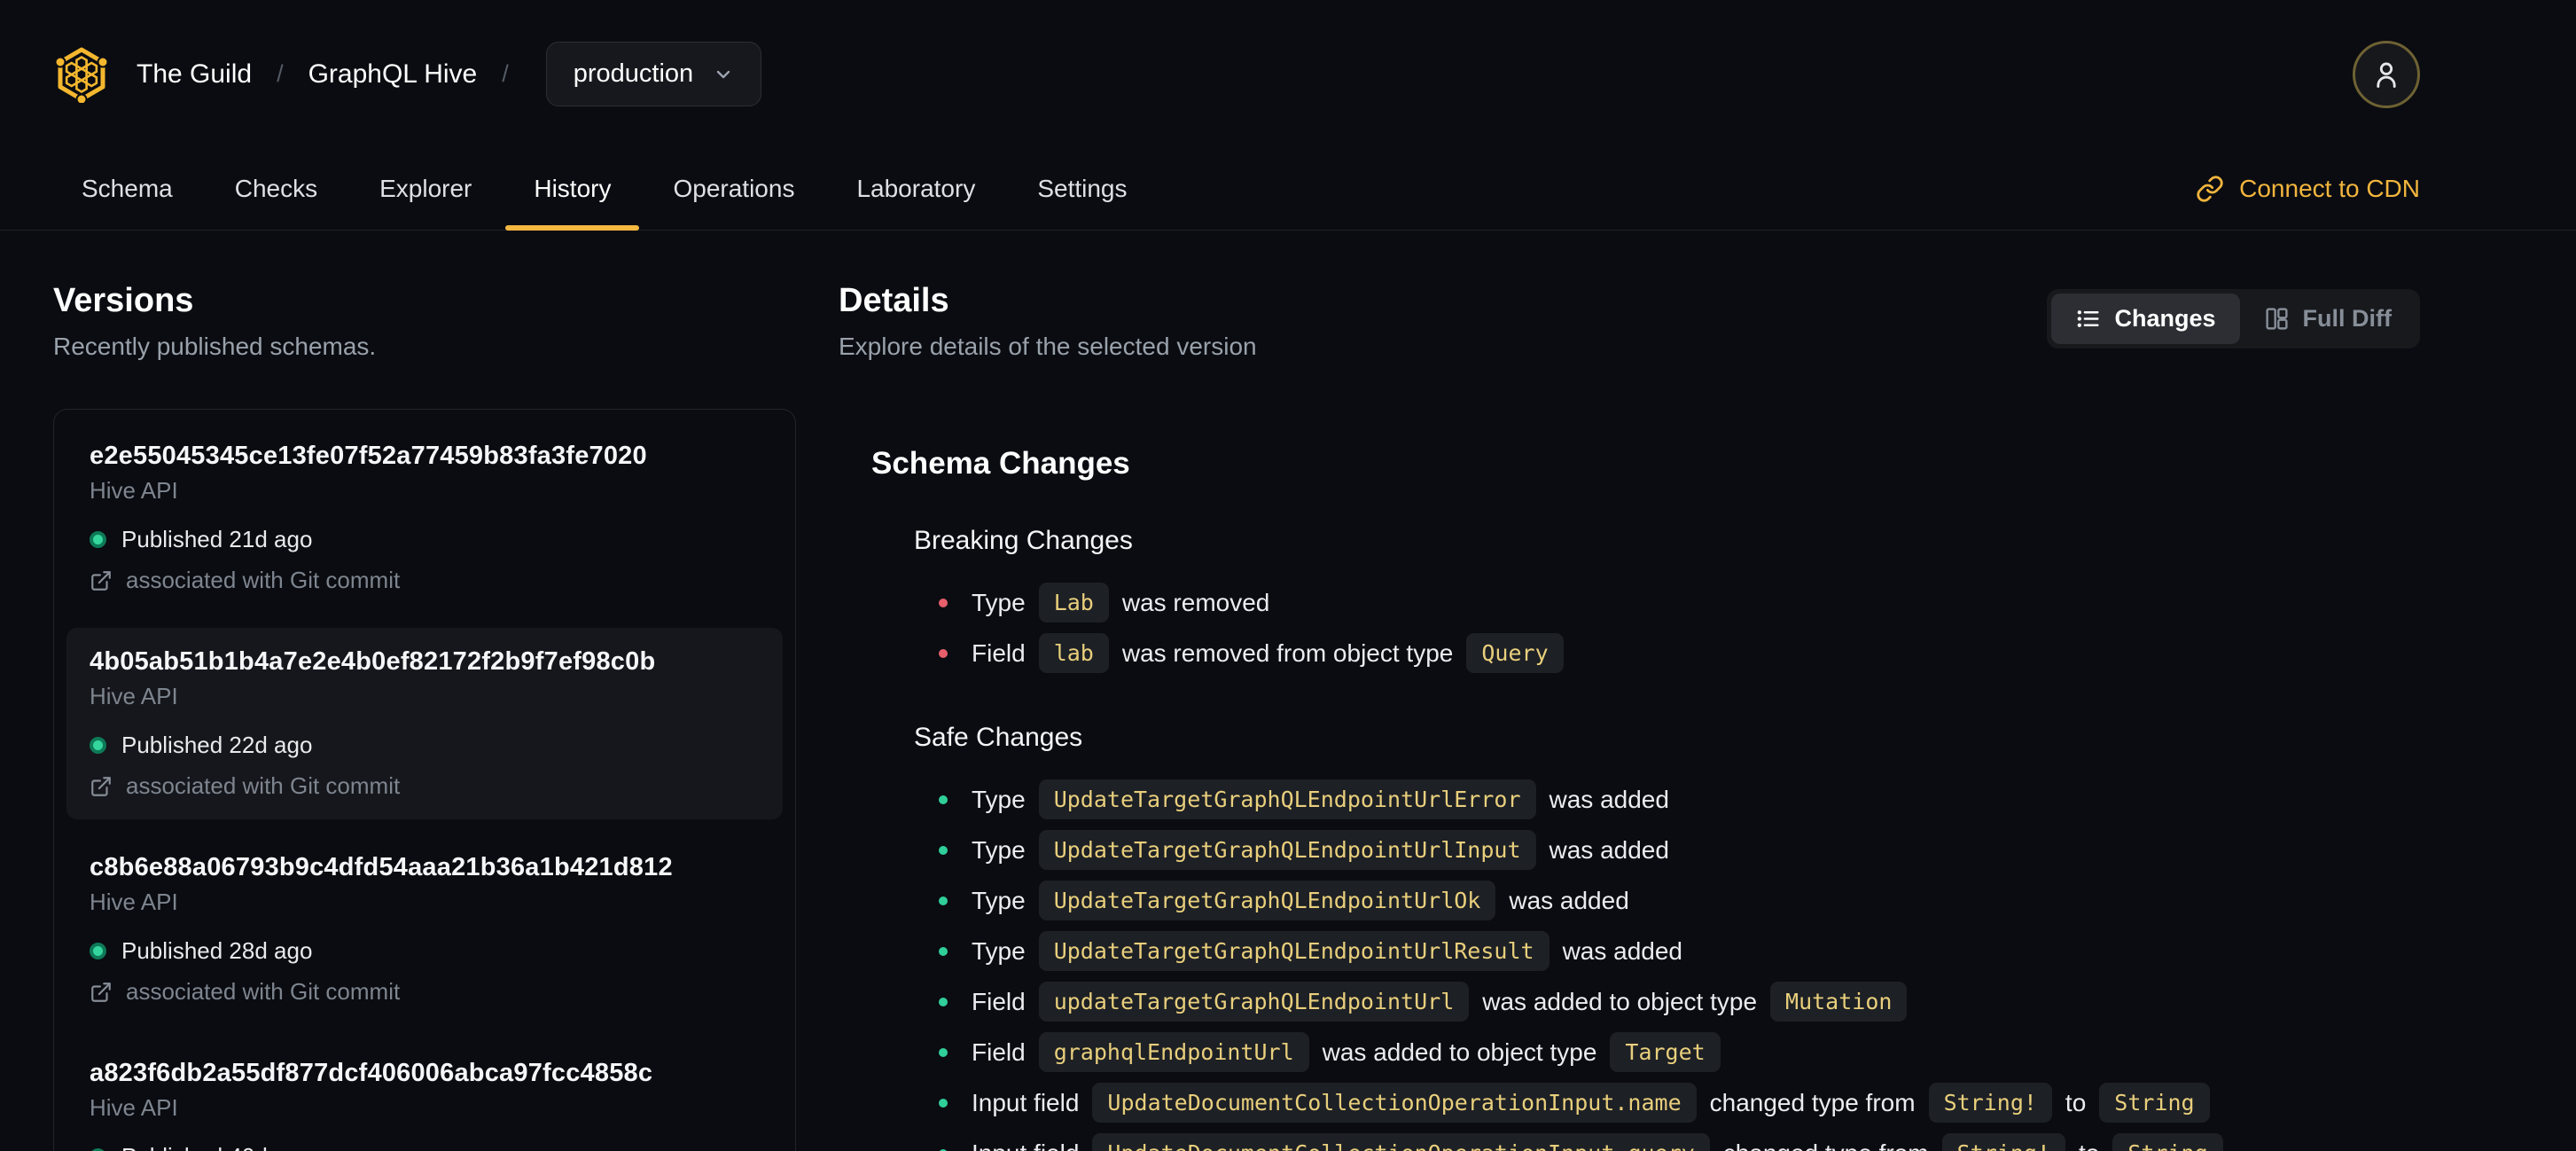 This screenshot has height=1151, width=2576. Describe the element at coordinates (1025, 1145) in the screenshot. I see `change-text: Input field` at that location.